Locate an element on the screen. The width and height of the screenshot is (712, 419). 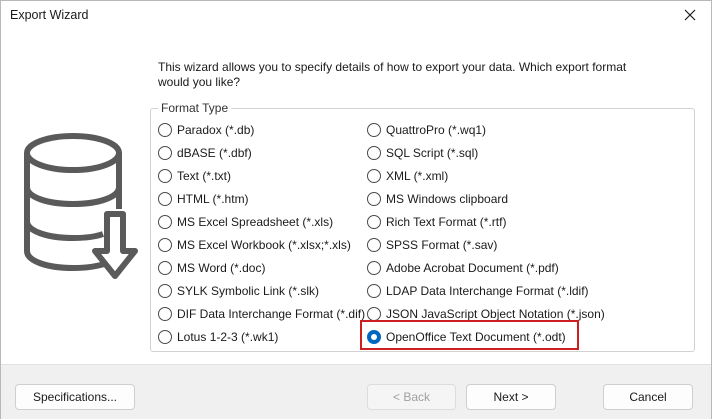
radio-label: HTML (*.htm) is located at coordinates (213, 199).